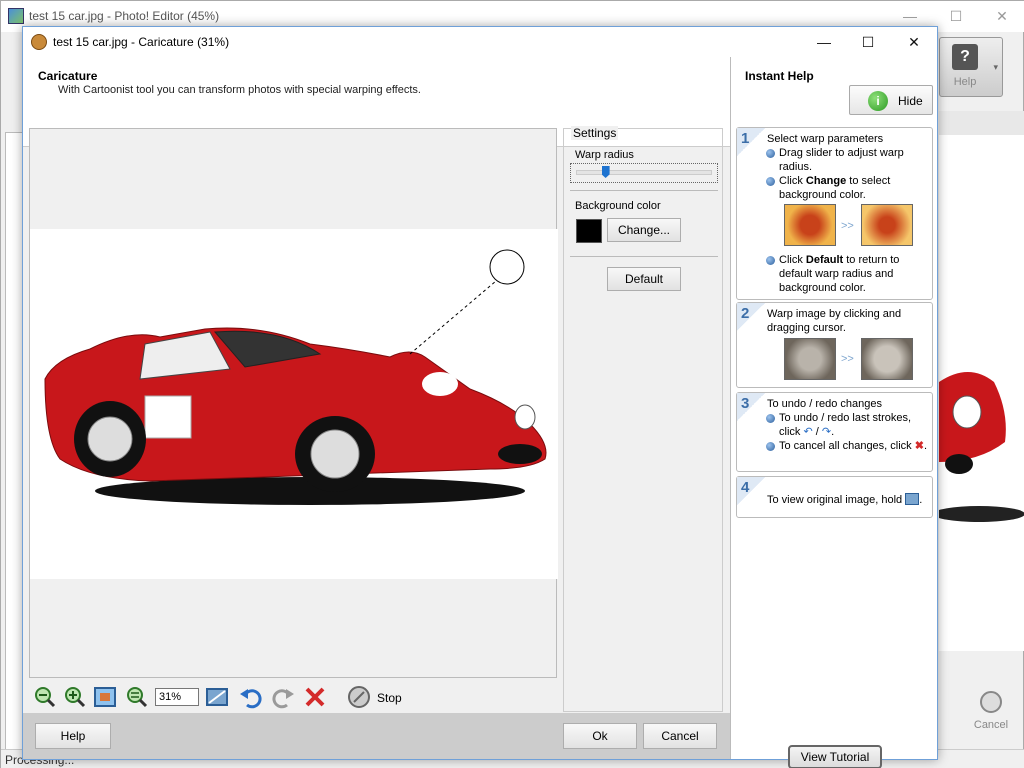 The height and width of the screenshot is (768, 1024). Describe the element at coordinates (141, 42) in the screenshot. I see `dialog-title: test 15 car.jpg - Caricature (31%)` at that location.